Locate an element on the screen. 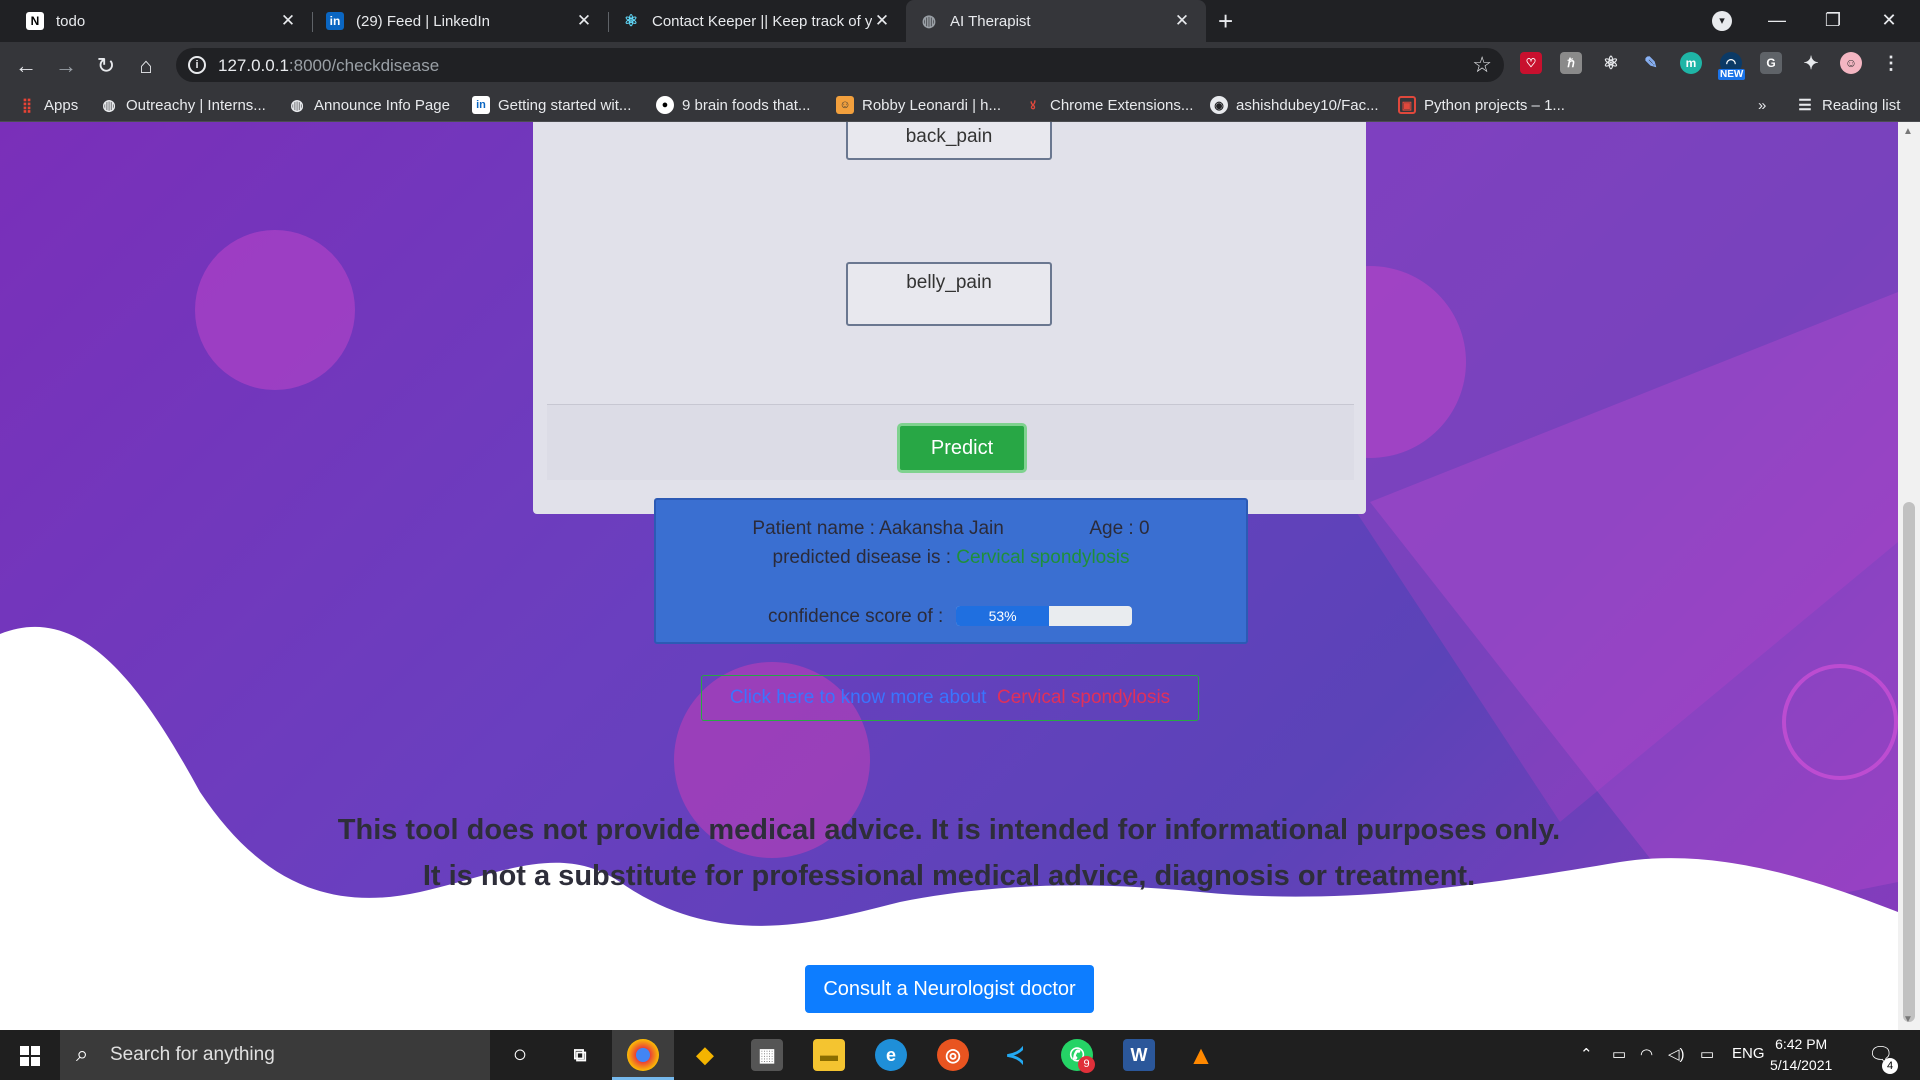 The height and width of the screenshot is (1080, 1920). language-indicator: ENG is located at coordinates (1748, 1053).